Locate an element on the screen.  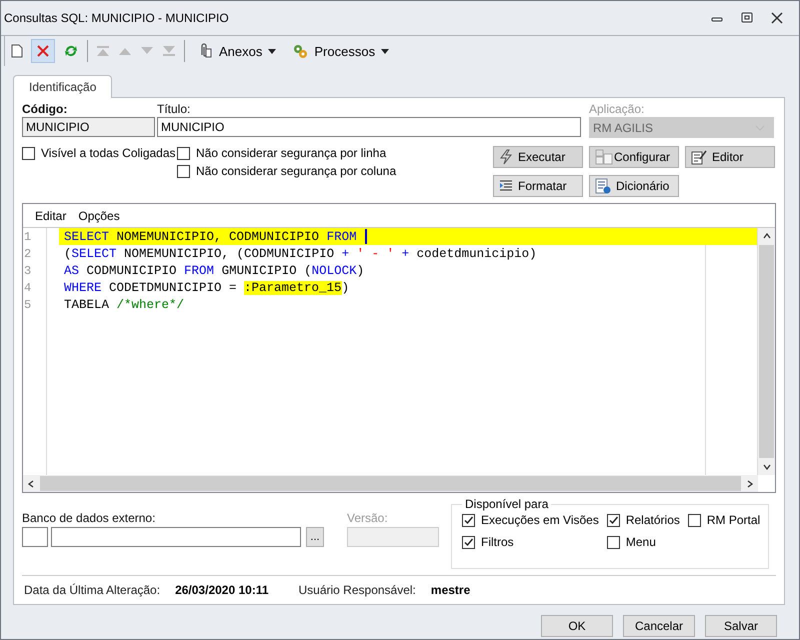
checkbox-option: Não considerar segurança por linha is located at coordinates (335, 153).